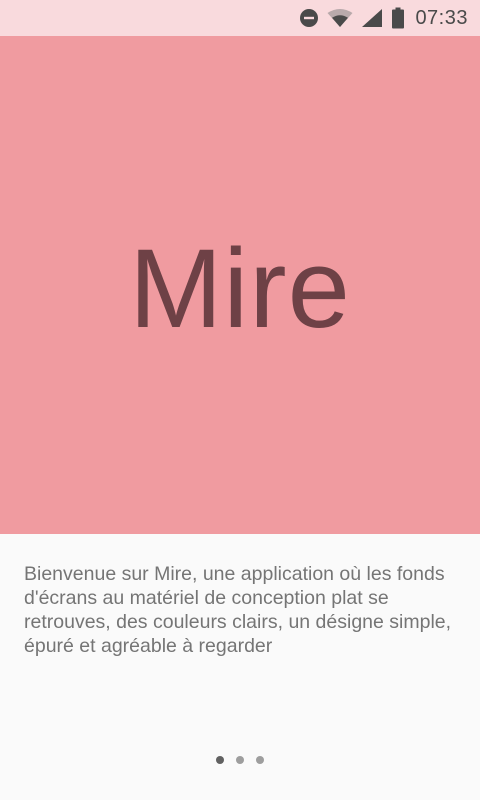 The width and height of the screenshot is (480, 800). I want to click on status-bar: 07:33, so click(240, 18).